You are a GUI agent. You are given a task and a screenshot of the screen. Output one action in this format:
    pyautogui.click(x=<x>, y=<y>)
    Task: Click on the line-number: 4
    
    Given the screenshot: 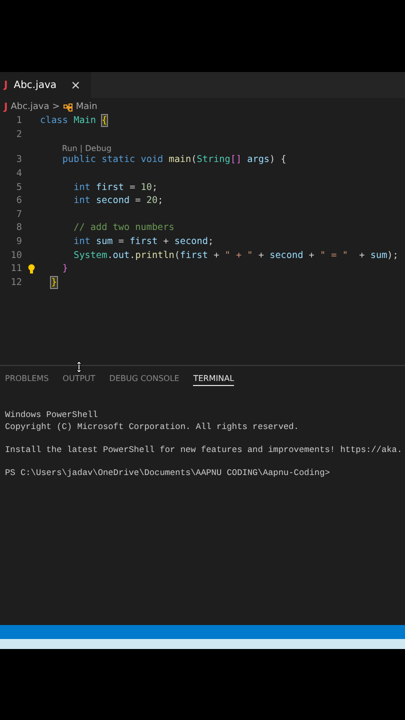 What is the action you would take?
    pyautogui.click(x=18, y=174)
    